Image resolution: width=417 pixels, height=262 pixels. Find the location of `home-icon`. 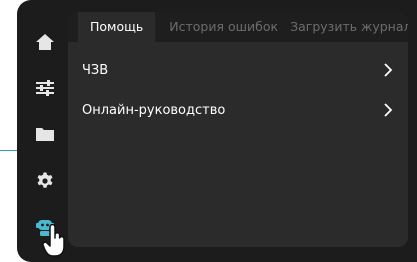

home-icon is located at coordinates (45, 42).